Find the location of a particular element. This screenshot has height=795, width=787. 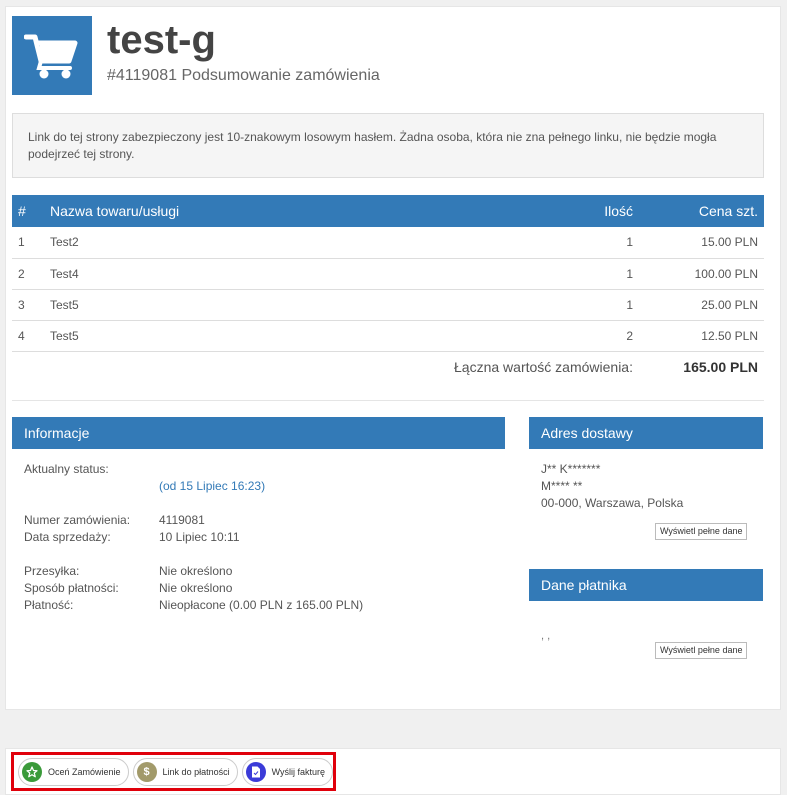

delivery-panel-title: Adres dostawy is located at coordinates (646, 433).